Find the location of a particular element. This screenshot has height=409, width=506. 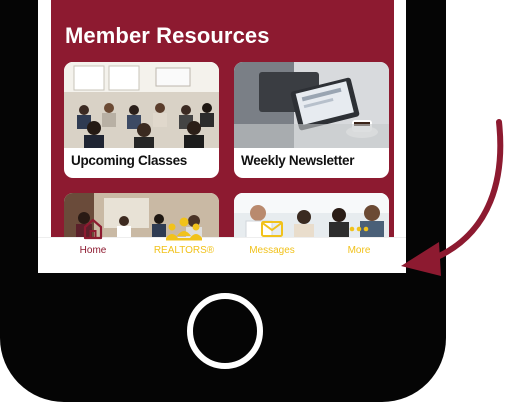

tab-realtors: REALTORS® is located at coordinates (184, 244).